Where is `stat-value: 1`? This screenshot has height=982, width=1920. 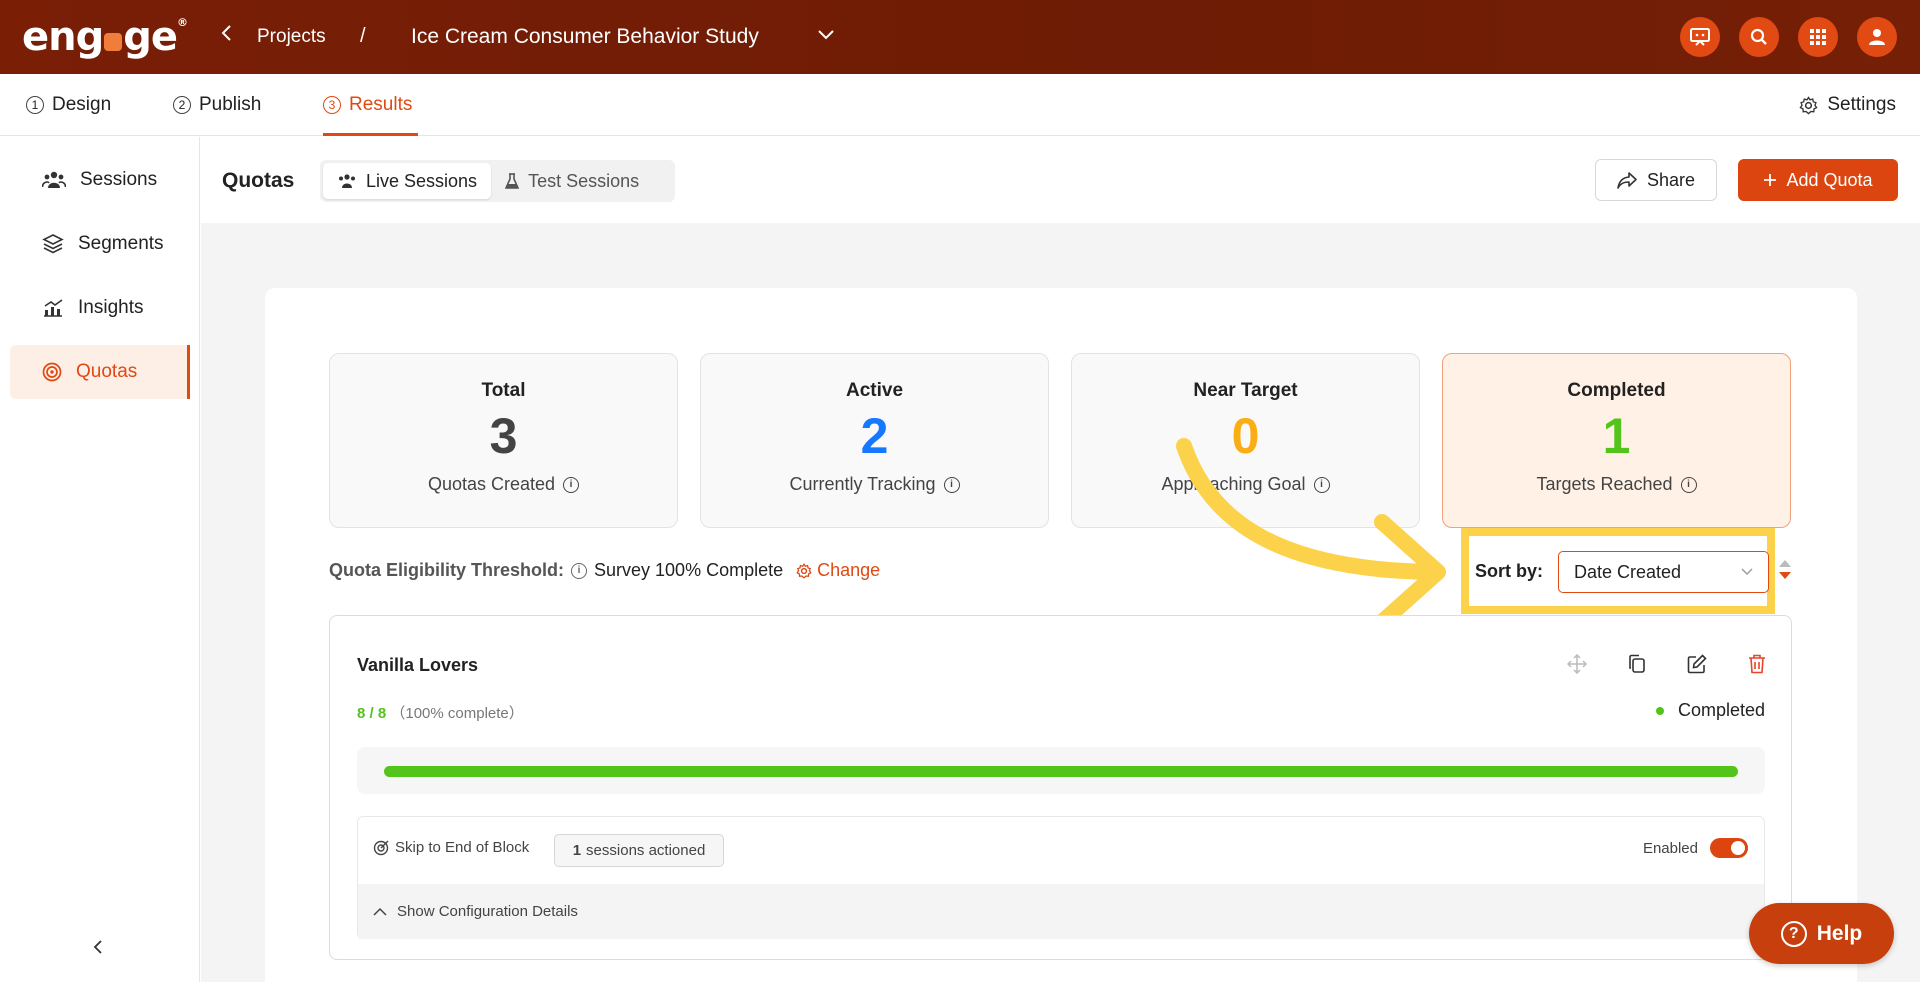 stat-value: 1 is located at coordinates (1616, 436).